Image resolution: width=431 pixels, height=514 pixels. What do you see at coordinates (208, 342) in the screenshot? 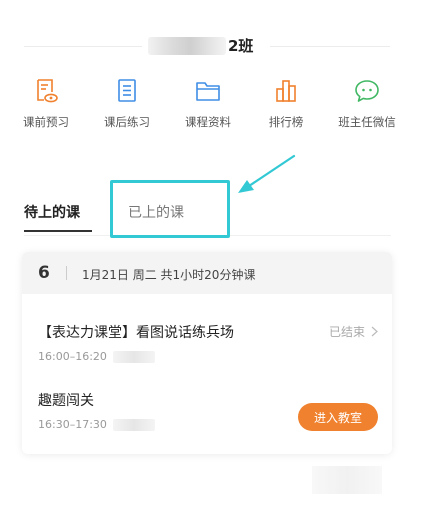
I see `lesson-item: 【表达力课堂】看图说话练兵场 16:00–16:20 已结束` at bounding box center [208, 342].